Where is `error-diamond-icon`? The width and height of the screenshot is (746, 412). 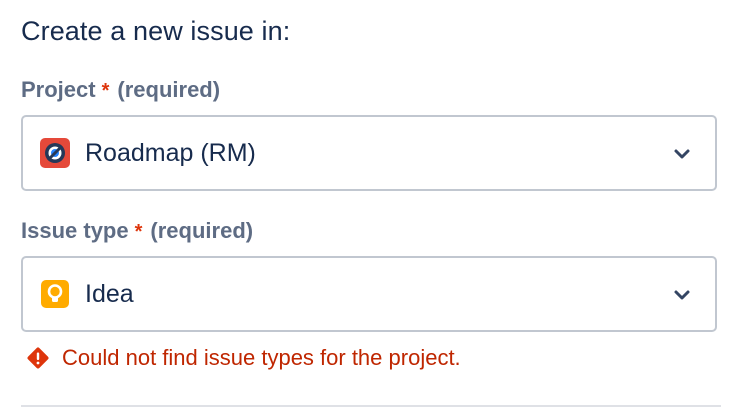 error-diamond-icon is located at coordinates (38, 358).